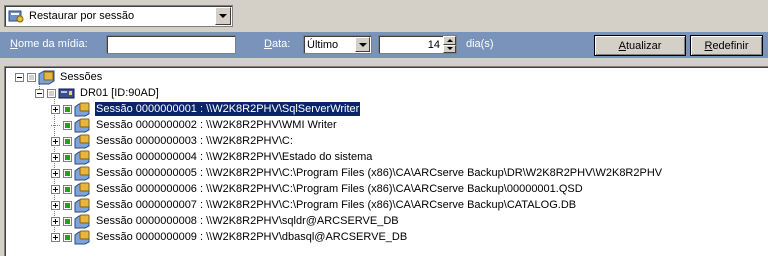 This screenshot has width=768, height=256. I want to click on sessions-folder-icon, so click(47, 77).